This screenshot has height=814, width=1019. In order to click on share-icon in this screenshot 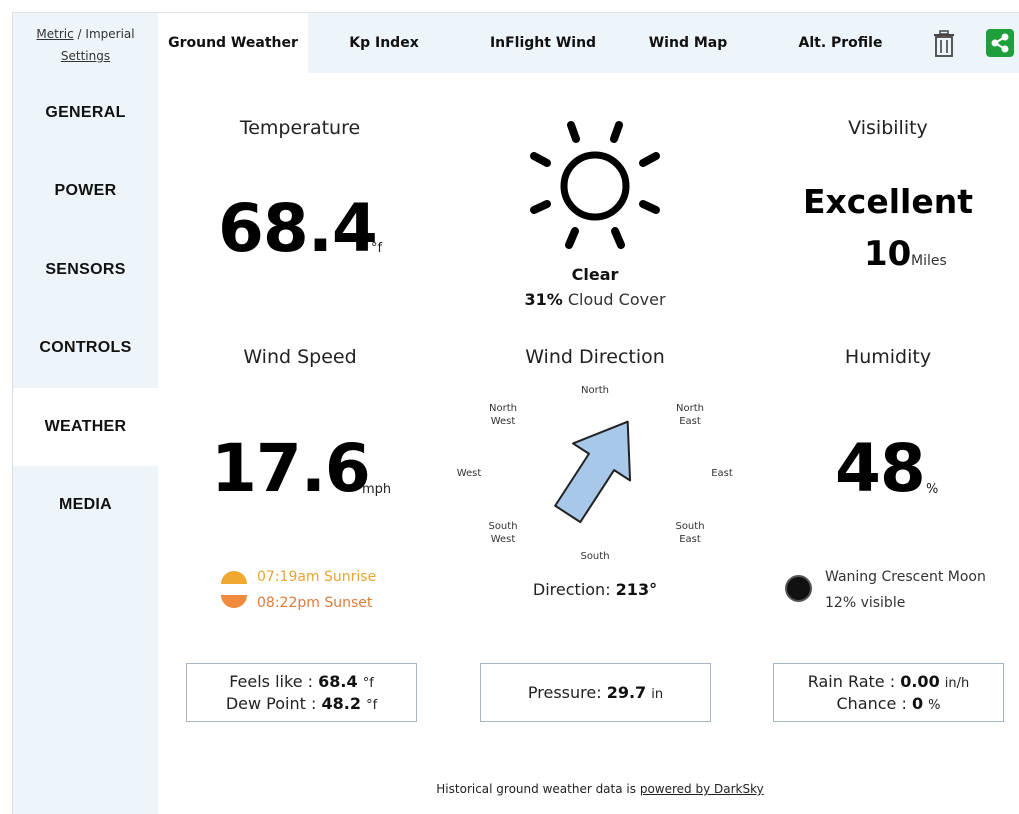, I will do `click(1000, 43)`.